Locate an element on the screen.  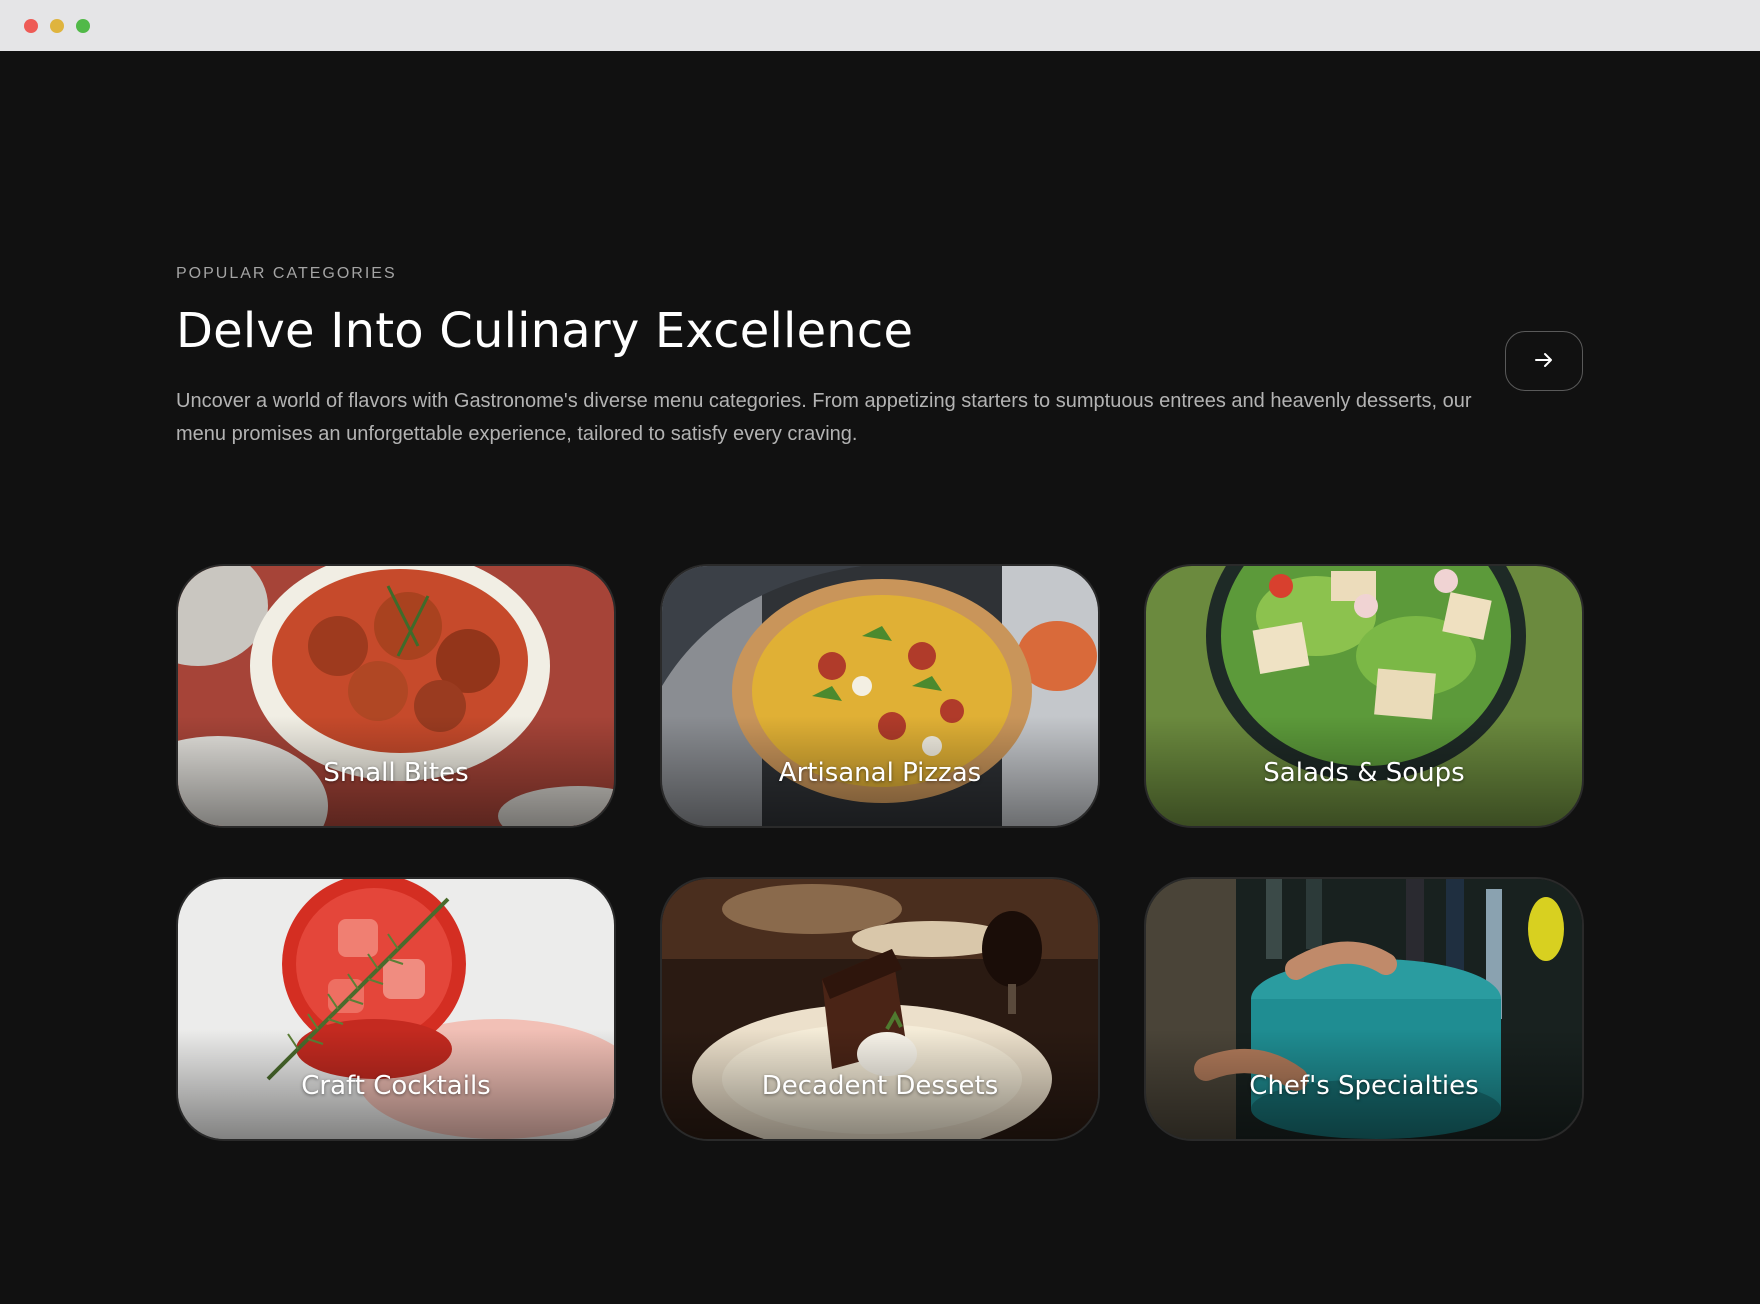
category-card-artisanal-pizzas: Artisanal Pizzas is located at coordinates (880, 696).